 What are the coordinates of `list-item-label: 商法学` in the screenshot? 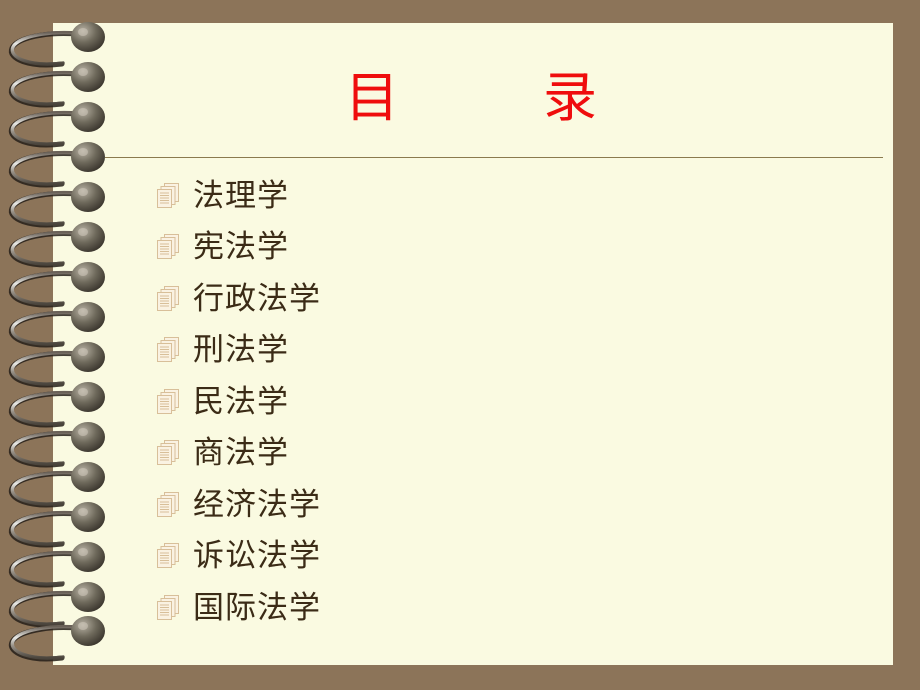 It's located at (241, 453).